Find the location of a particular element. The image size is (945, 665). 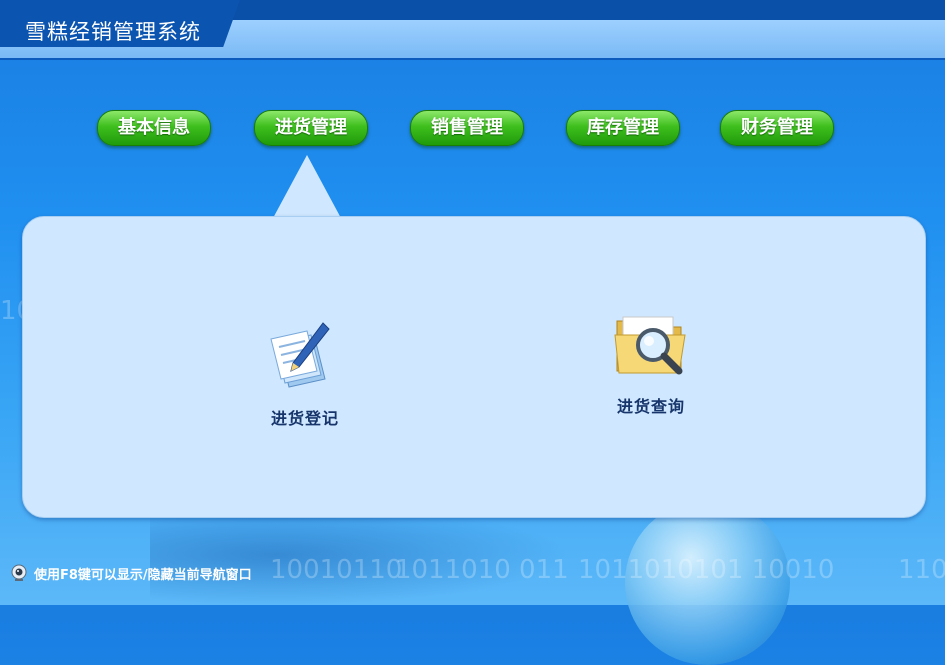

title-bar-underline is located at coordinates (472, 59).